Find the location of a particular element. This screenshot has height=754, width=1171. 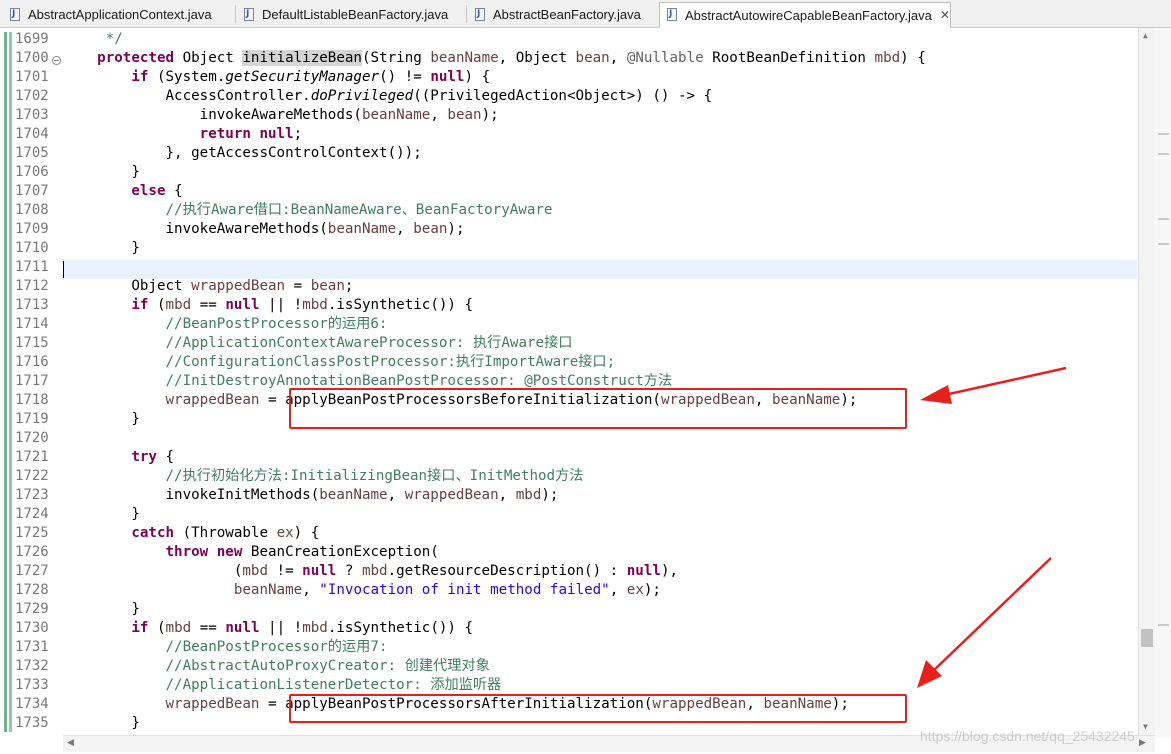

line-number: 1710 is located at coordinates (32, 248).